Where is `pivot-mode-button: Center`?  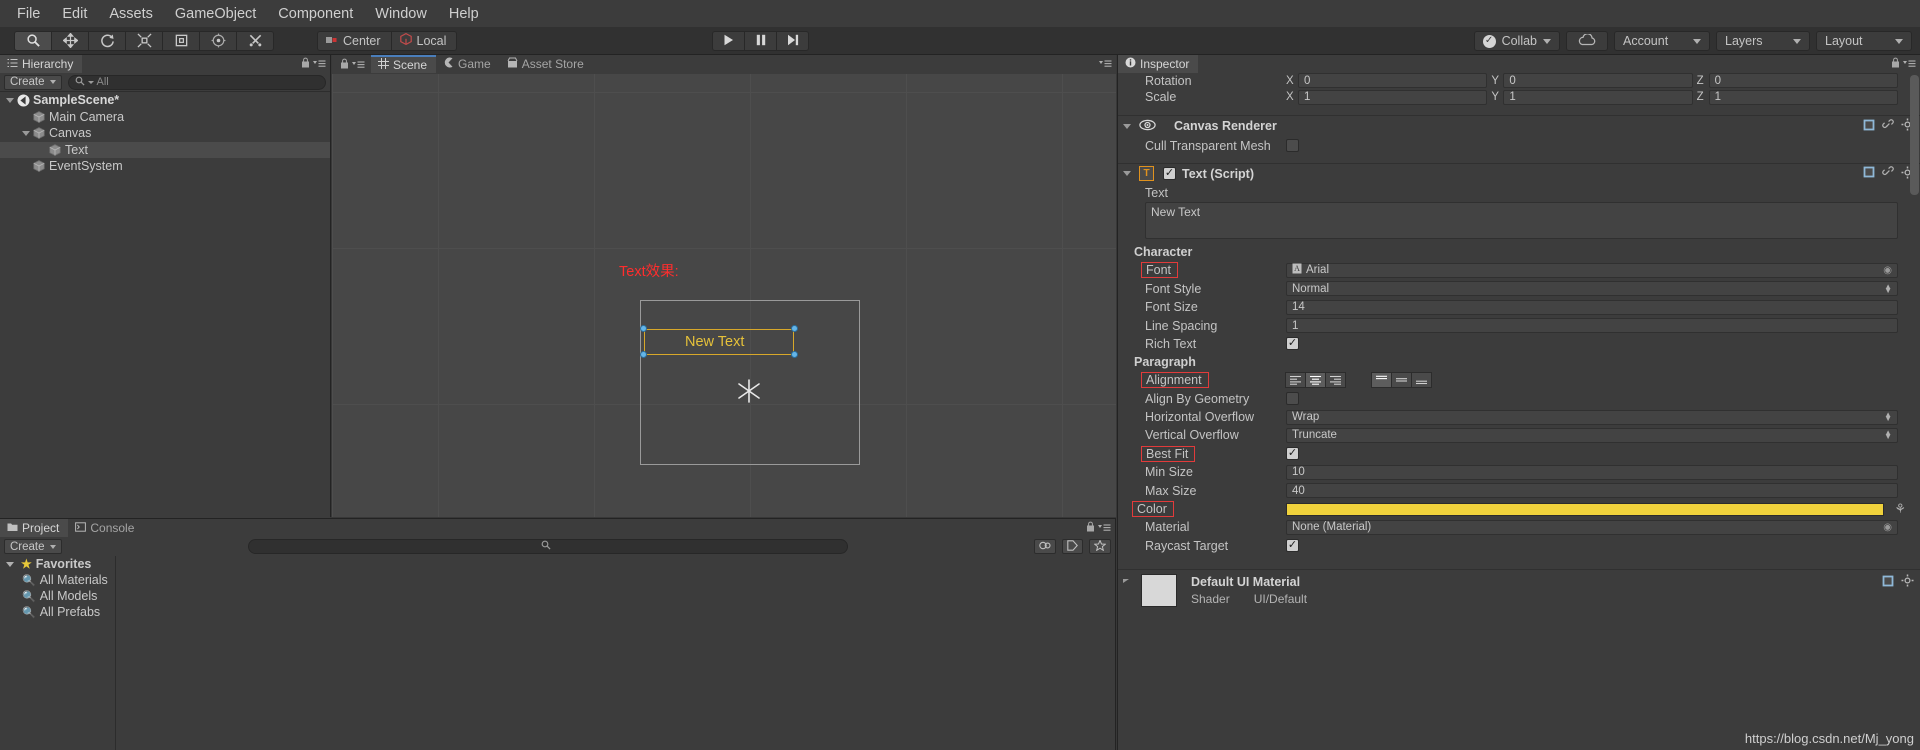 pivot-mode-button: Center is located at coordinates (354, 40).